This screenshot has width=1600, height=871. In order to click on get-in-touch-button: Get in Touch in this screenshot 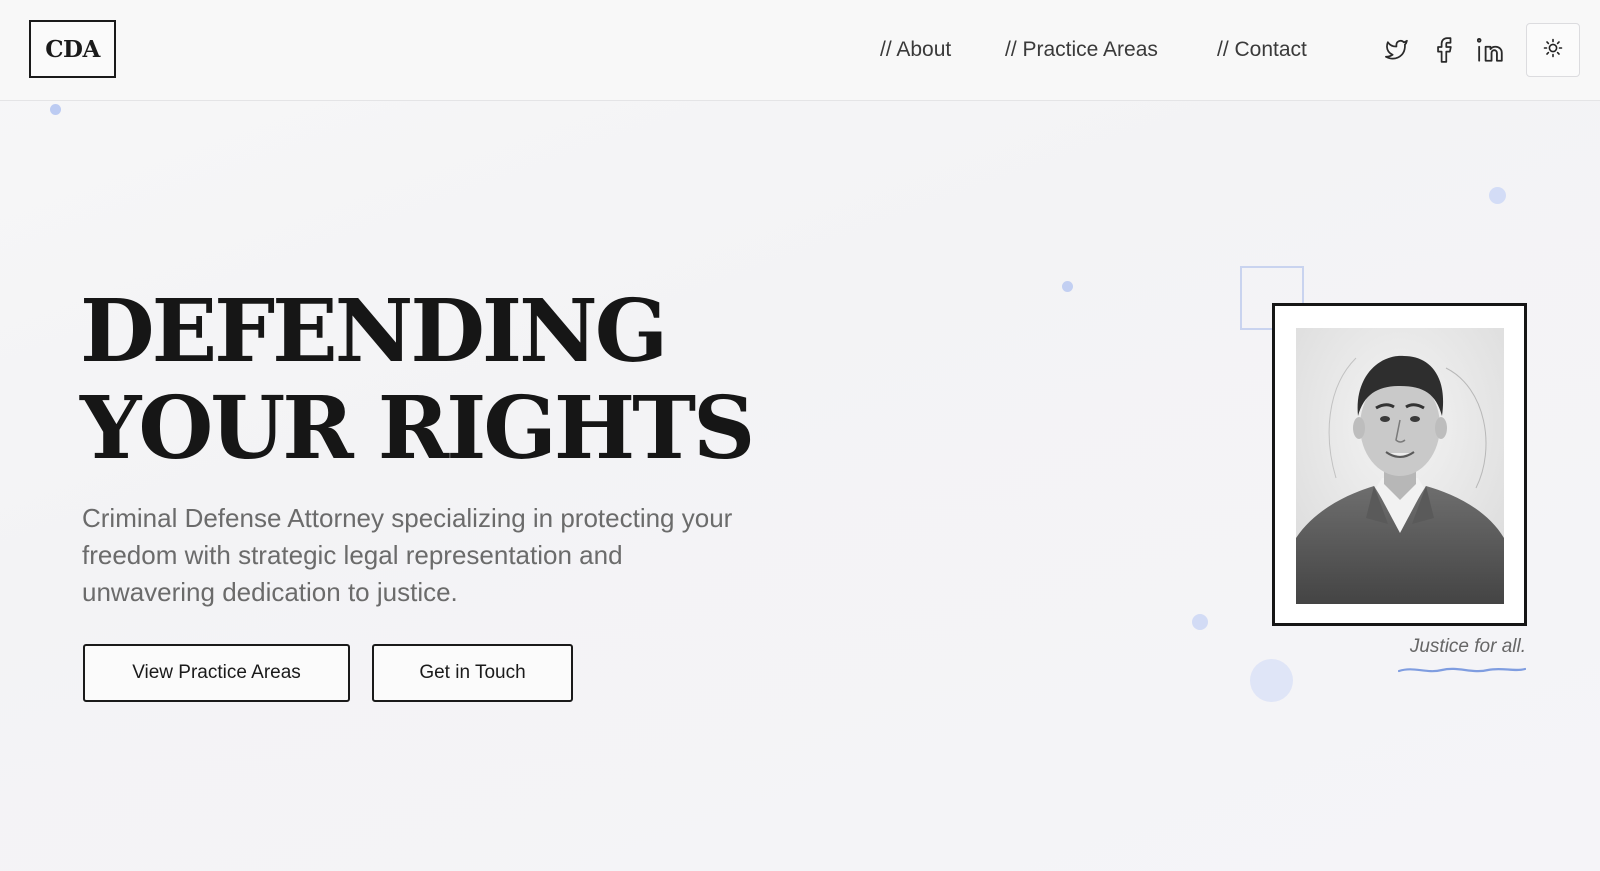, I will do `click(472, 673)`.